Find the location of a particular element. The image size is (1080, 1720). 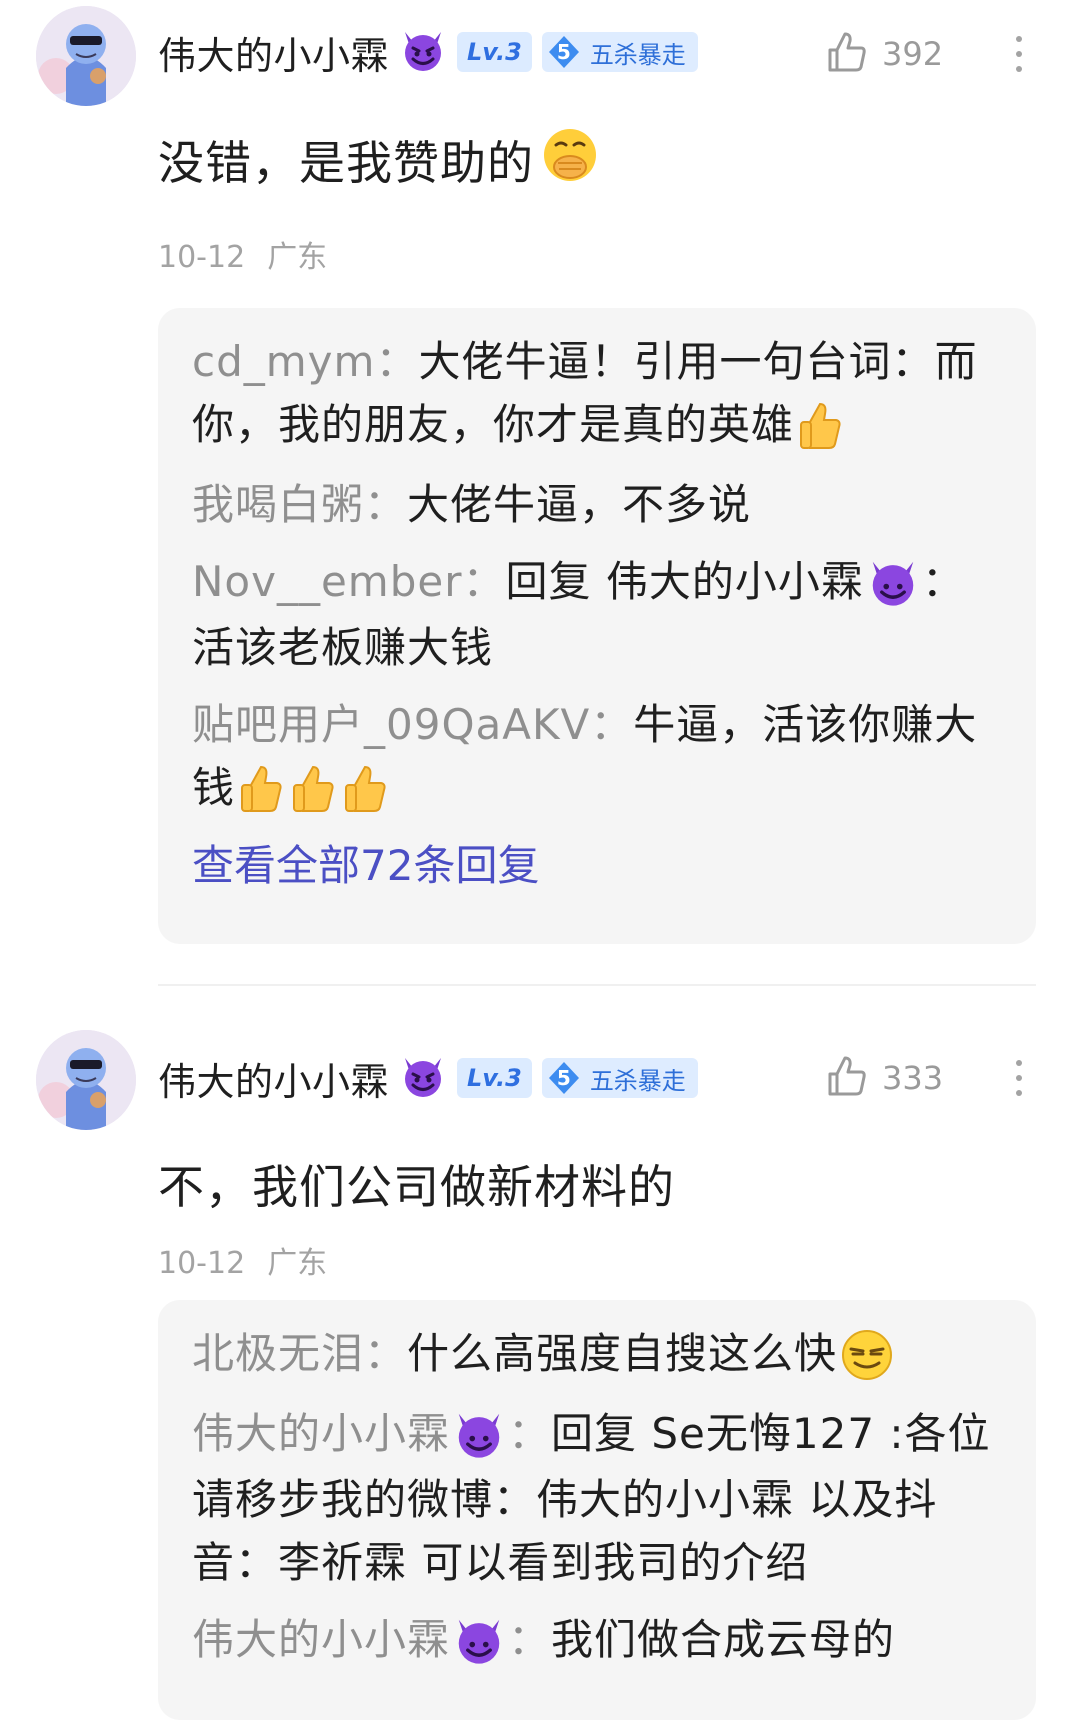

smirking-face-icon is located at coordinates (867, 1356).